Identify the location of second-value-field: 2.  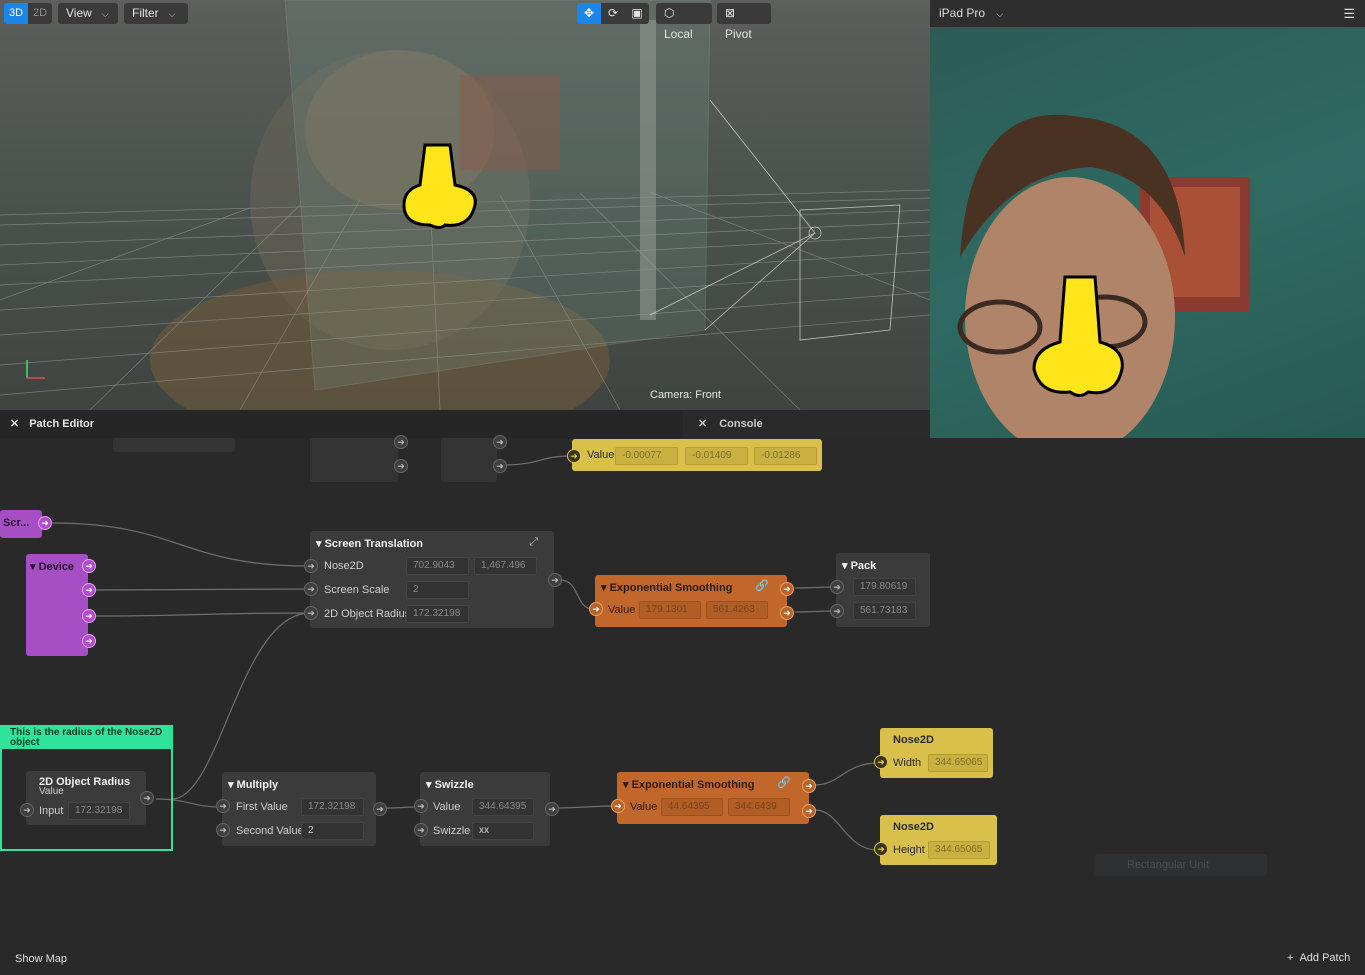
(332, 831).